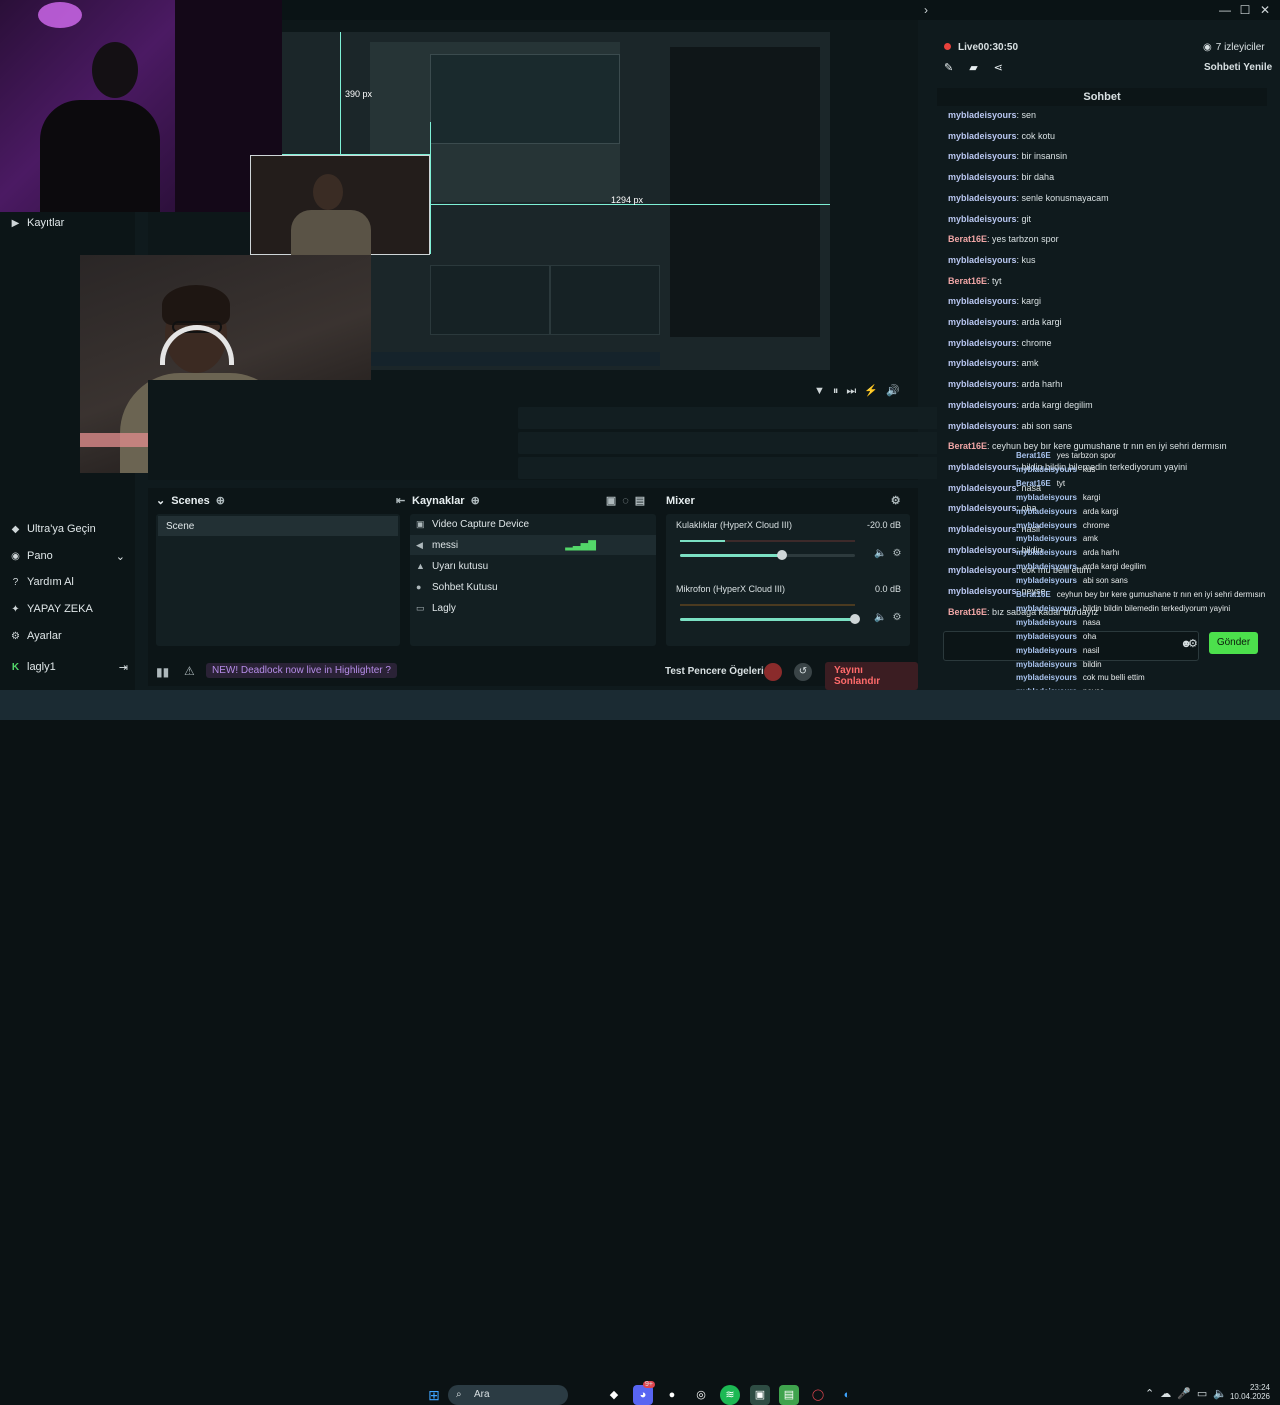  I want to click on expand-chat-icon: ›, so click(926, 10).